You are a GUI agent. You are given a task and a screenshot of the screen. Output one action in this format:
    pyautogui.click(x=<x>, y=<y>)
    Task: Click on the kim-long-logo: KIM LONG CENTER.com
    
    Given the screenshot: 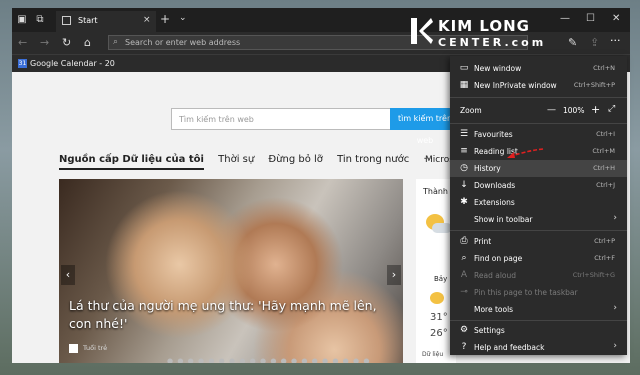 What is the action you would take?
    pyautogui.click(x=481, y=34)
    